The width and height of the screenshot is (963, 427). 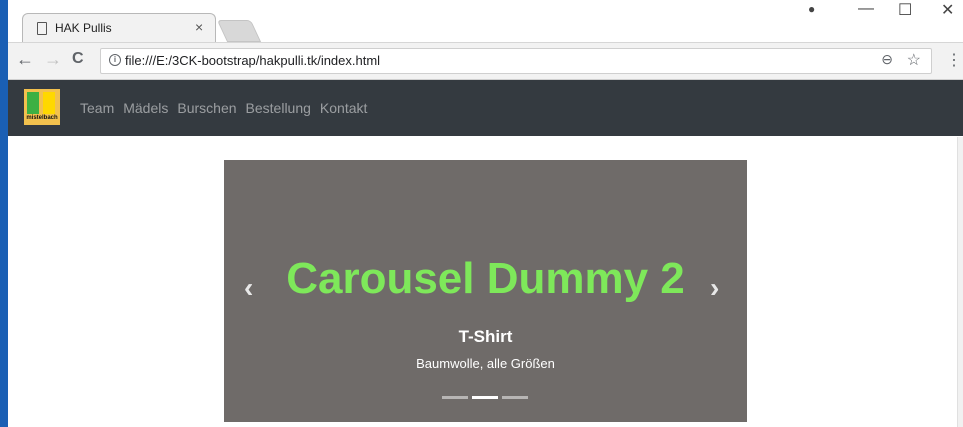 What do you see at coordinates (206, 108) in the screenshot?
I see `nav-link-burschen: Burschen` at bounding box center [206, 108].